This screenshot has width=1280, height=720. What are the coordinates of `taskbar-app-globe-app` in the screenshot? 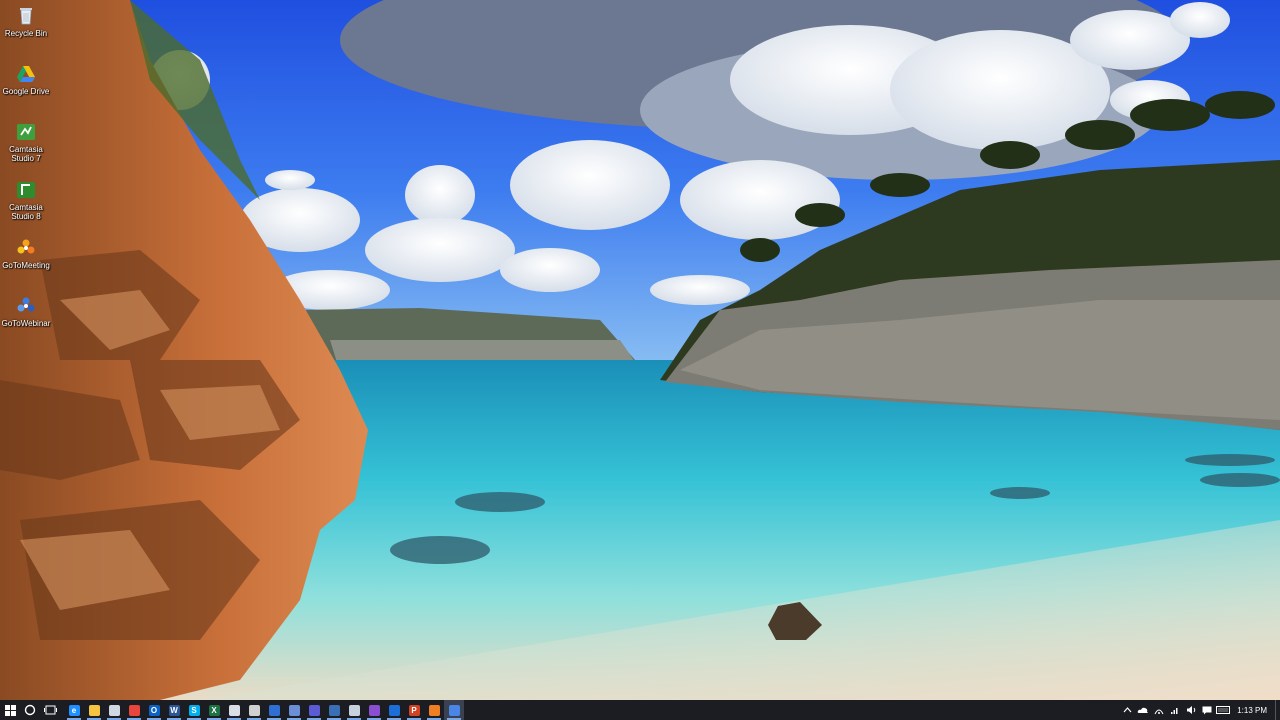 It's located at (334, 710).